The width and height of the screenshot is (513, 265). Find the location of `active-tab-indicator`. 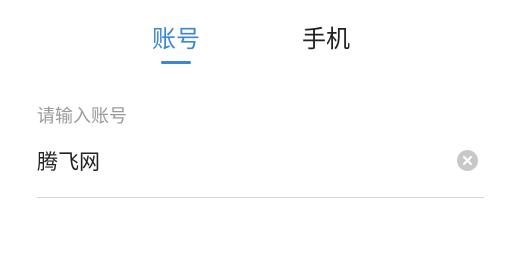

active-tab-indicator is located at coordinates (176, 62).